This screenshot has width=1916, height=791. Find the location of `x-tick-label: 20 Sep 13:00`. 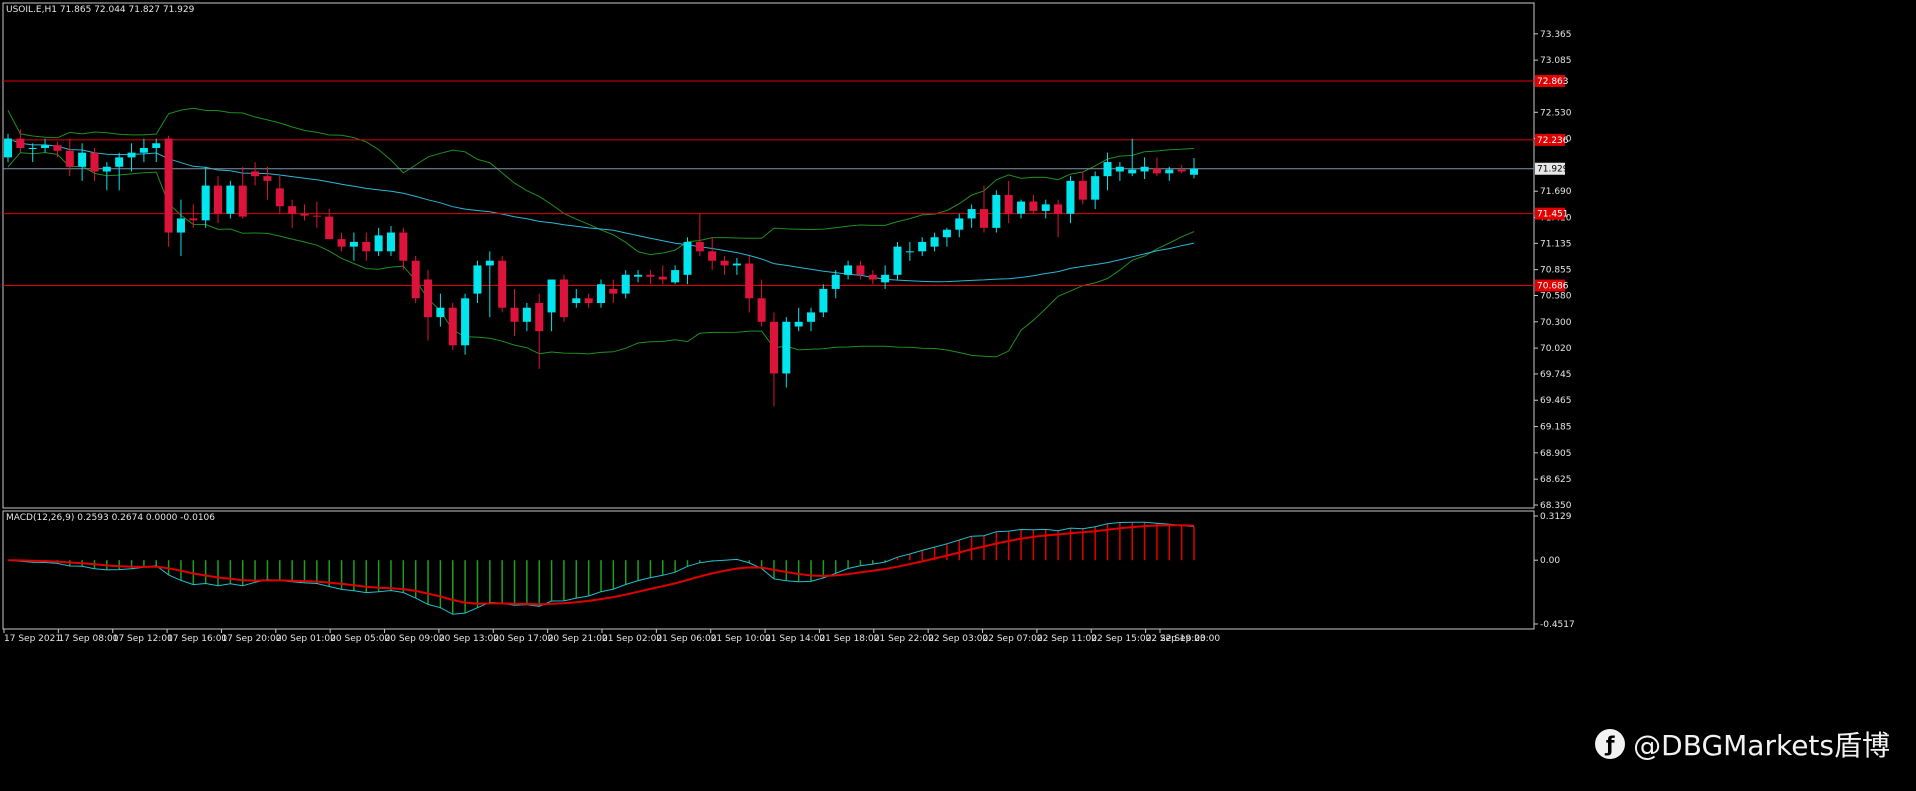

x-tick-label: 20 Sep 13:00 is located at coordinates (469, 639).